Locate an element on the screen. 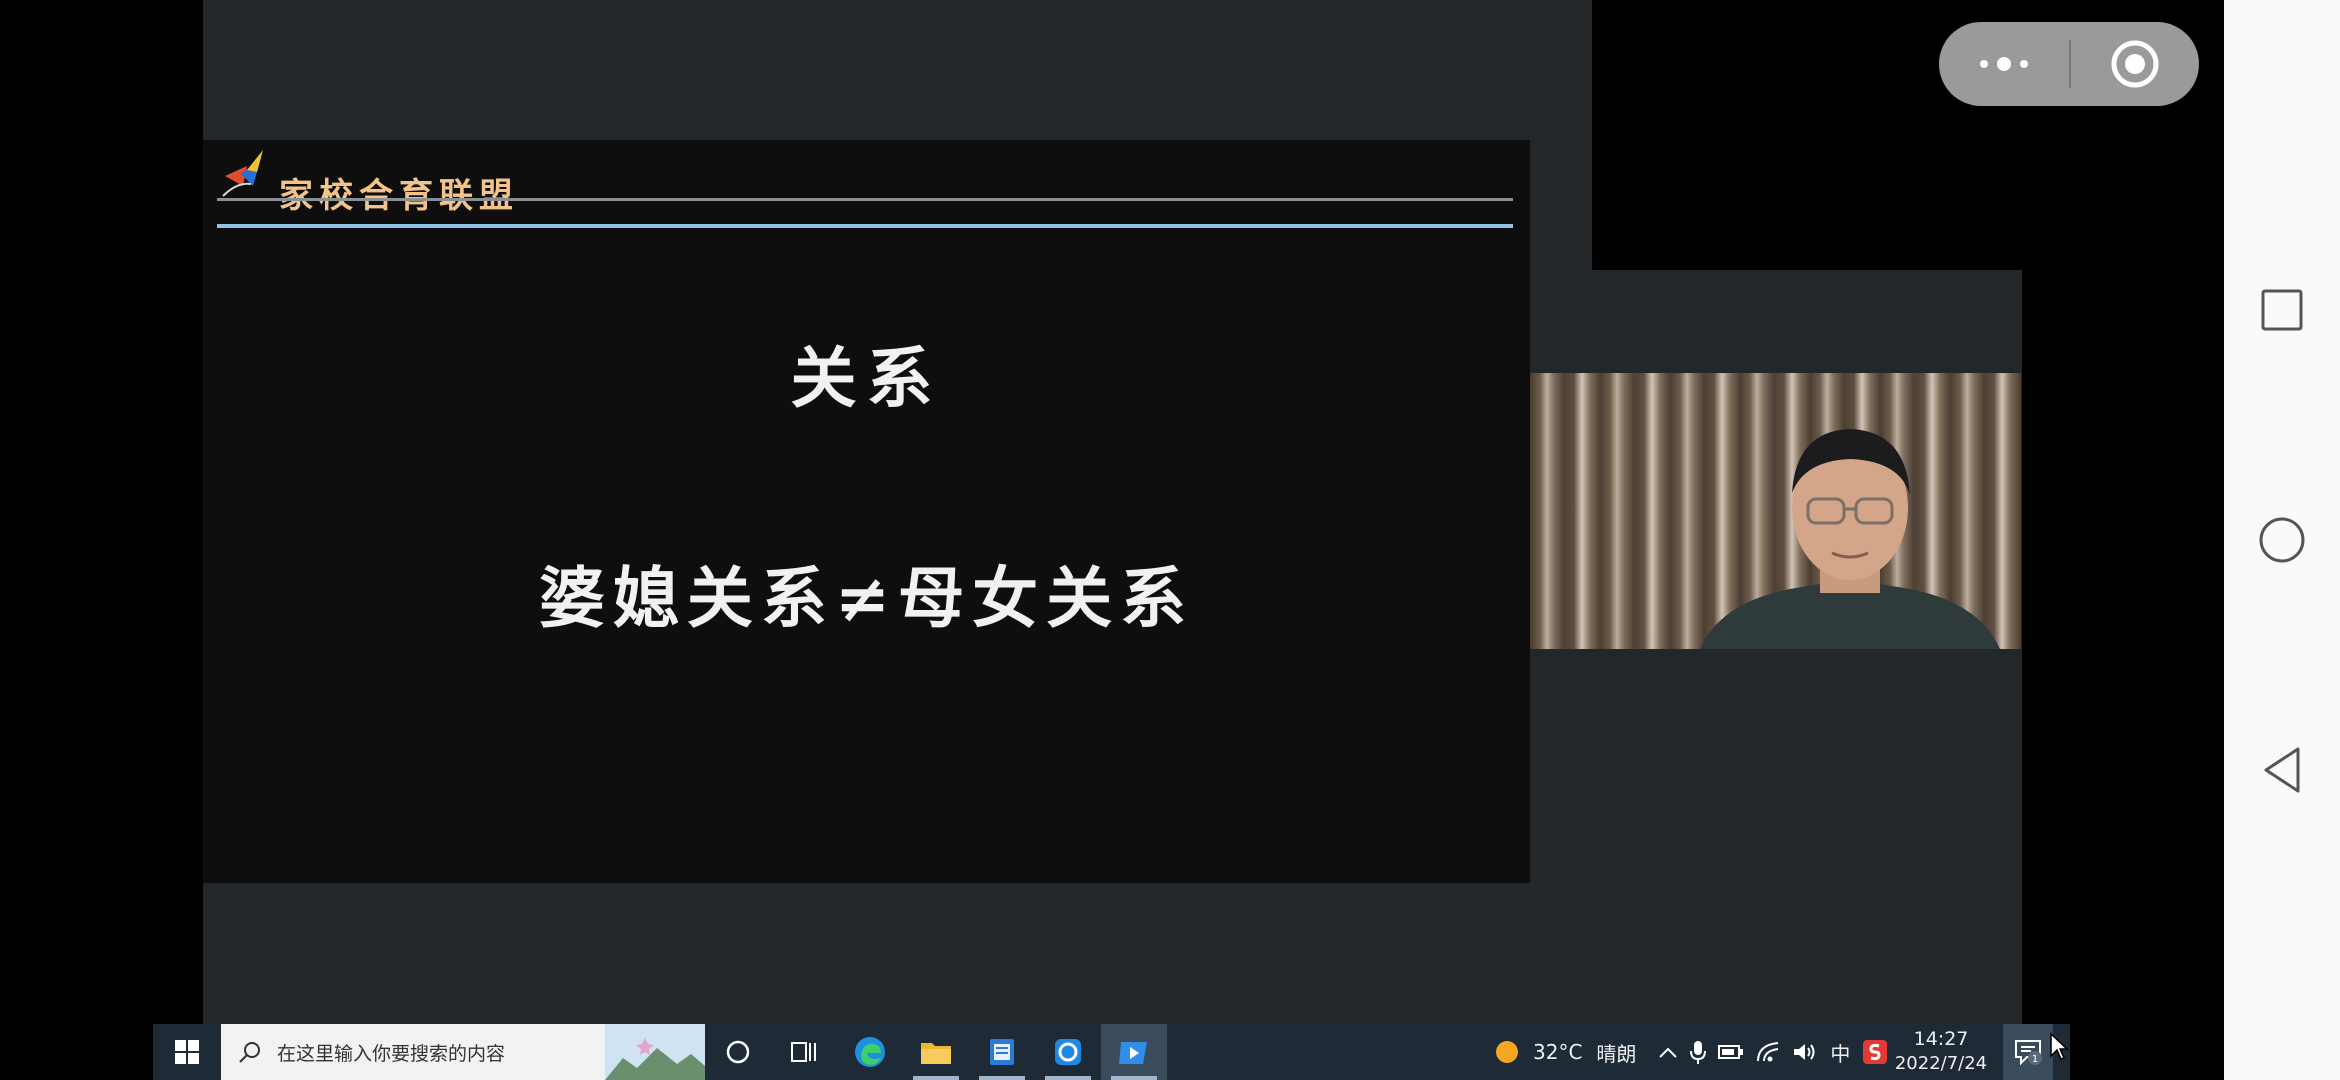 Image resolution: width=2340 pixels, height=1080 pixels. edge-browser-icon is located at coordinates (870, 1052).